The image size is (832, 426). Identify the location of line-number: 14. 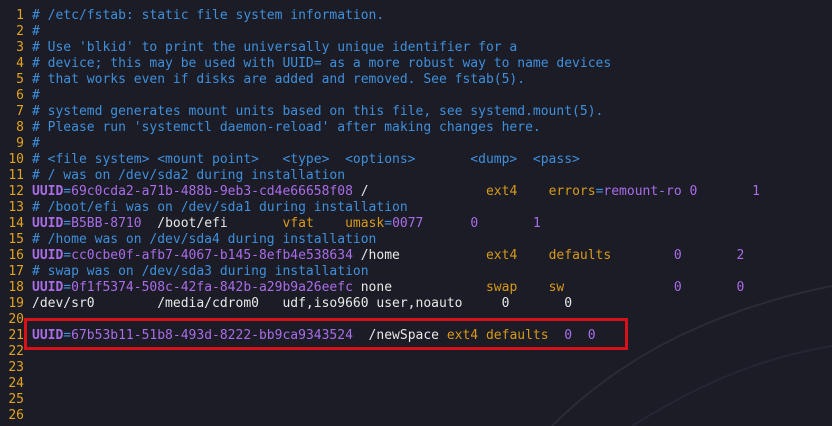
(16, 223).